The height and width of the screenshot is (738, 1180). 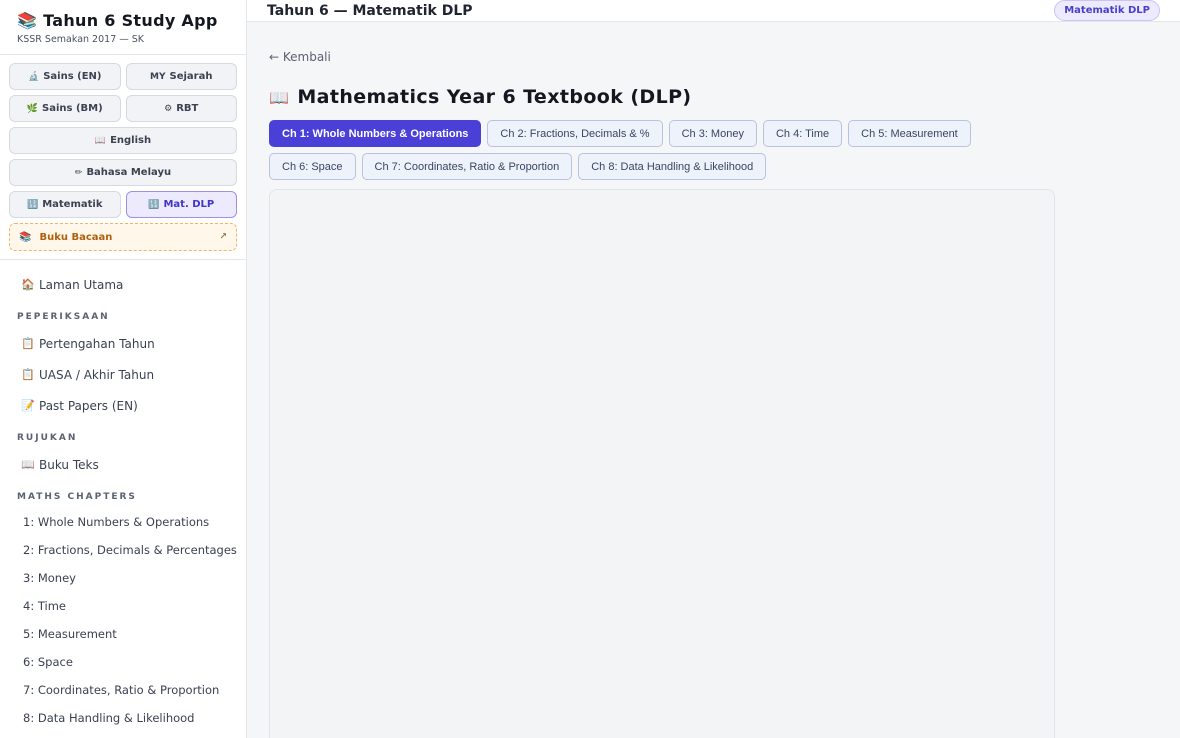 What do you see at coordinates (78, 172) in the screenshot?
I see `pencil-icon: ✏` at bounding box center [78, 172].